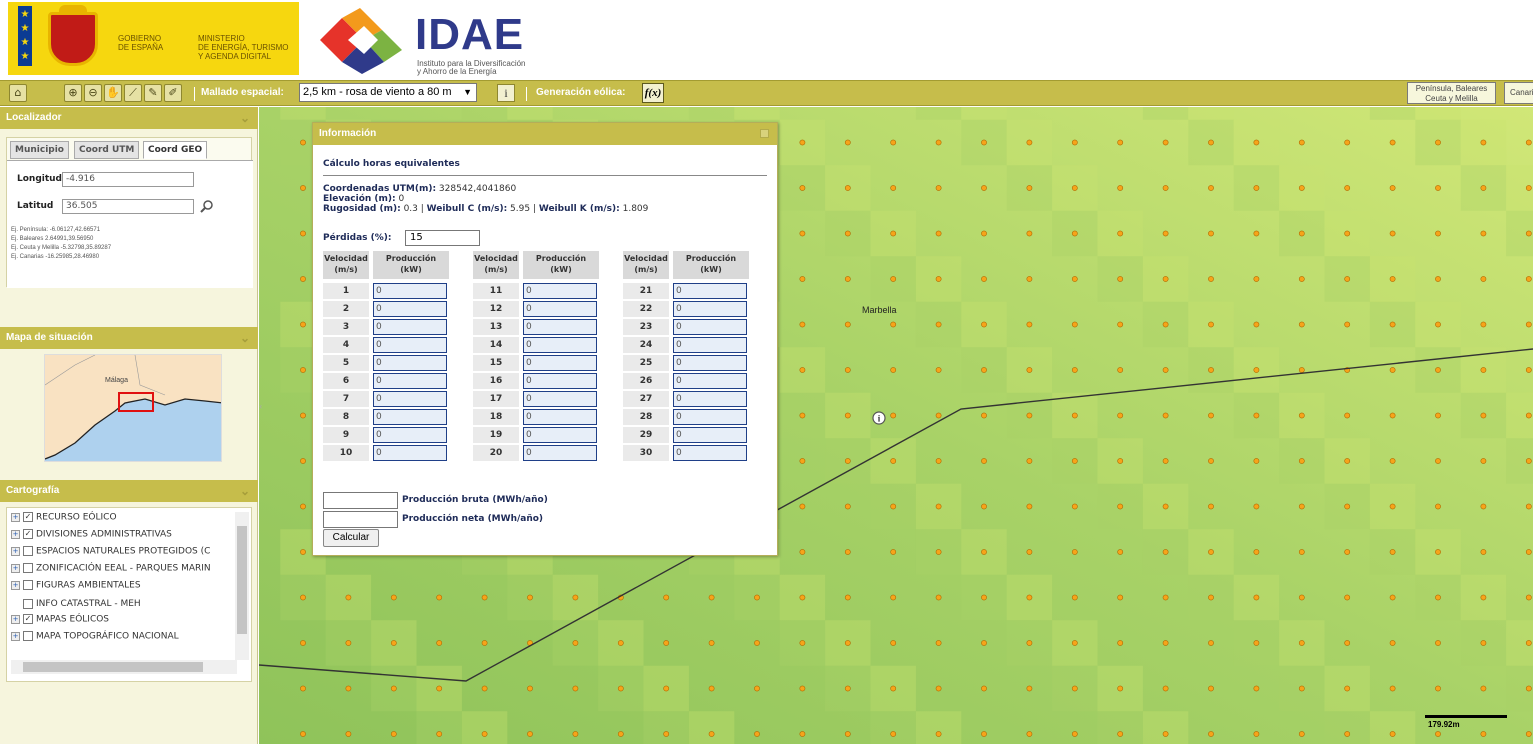  What do you see at coordinates (133, 93) in the screenshot?
I see `measure-icon: ⟋` at bounding box center [133, 93].